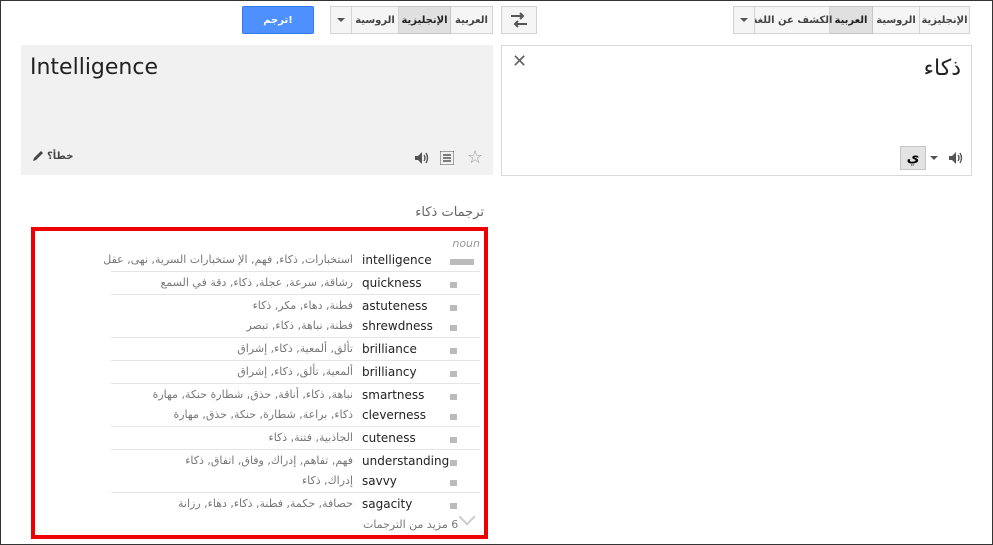 This screenshot has height=545, width=993. What do you see at coordinates (265, 503) in the screenshot?
I see `dict-translations: حصافة, حكمة, فطنة, ذكاء, دهاء, رزانة` at bounding box center [265, 503].